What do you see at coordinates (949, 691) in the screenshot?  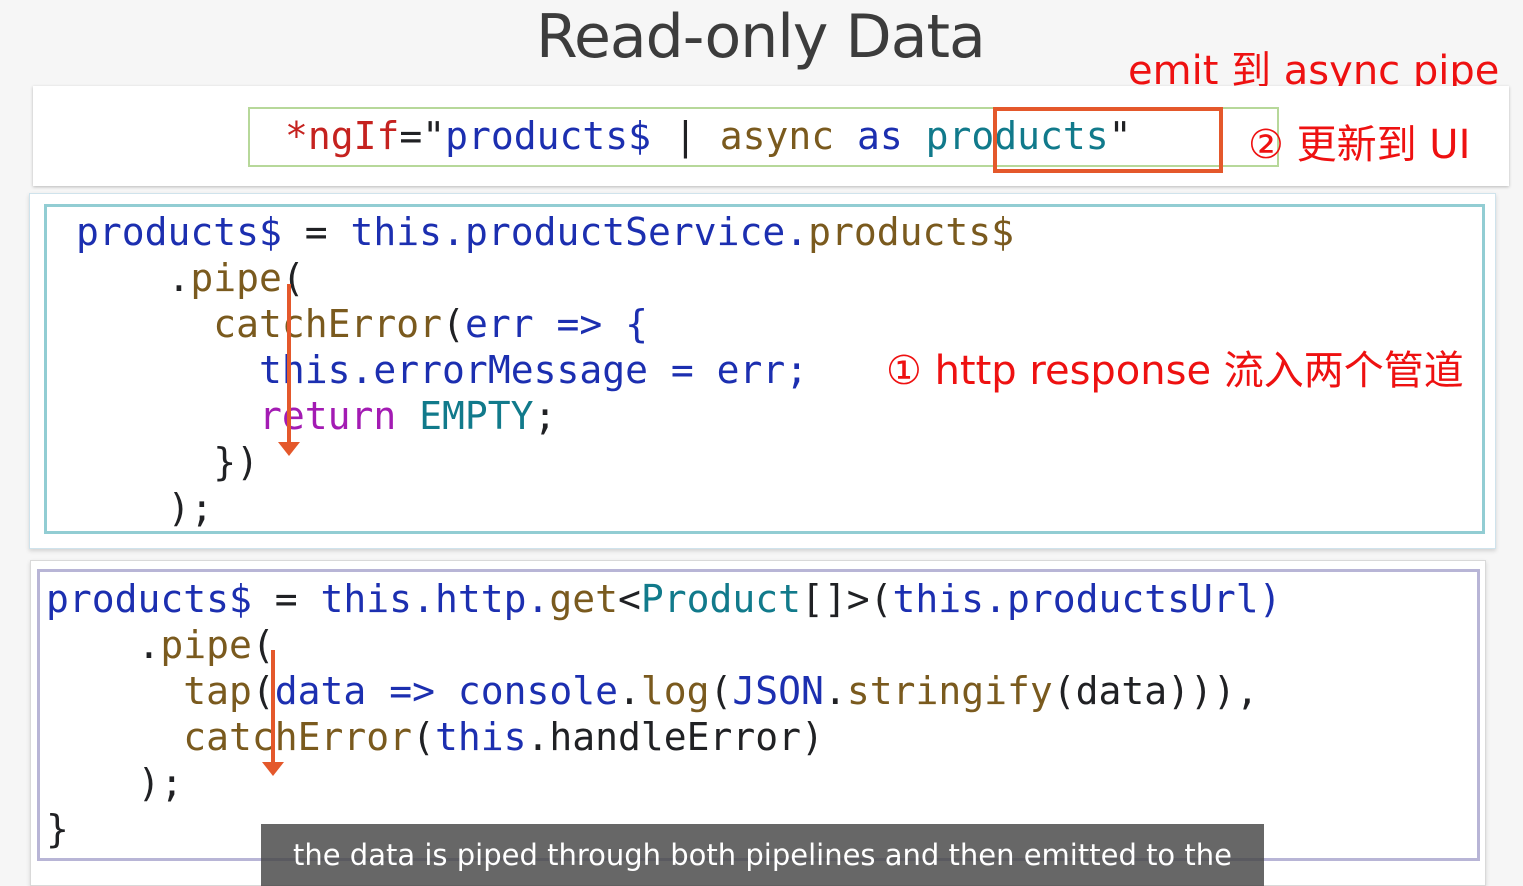 I see `code-token: stringify` at bounding box center [949, 691].